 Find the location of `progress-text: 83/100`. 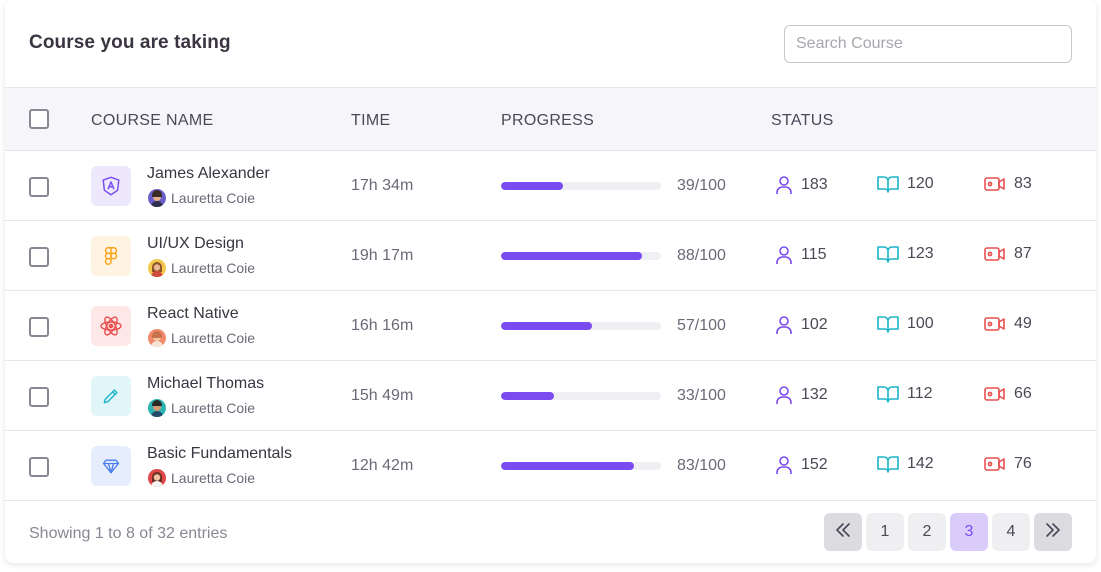

progress-text: 83/100 is located at coordinates (701, 465).